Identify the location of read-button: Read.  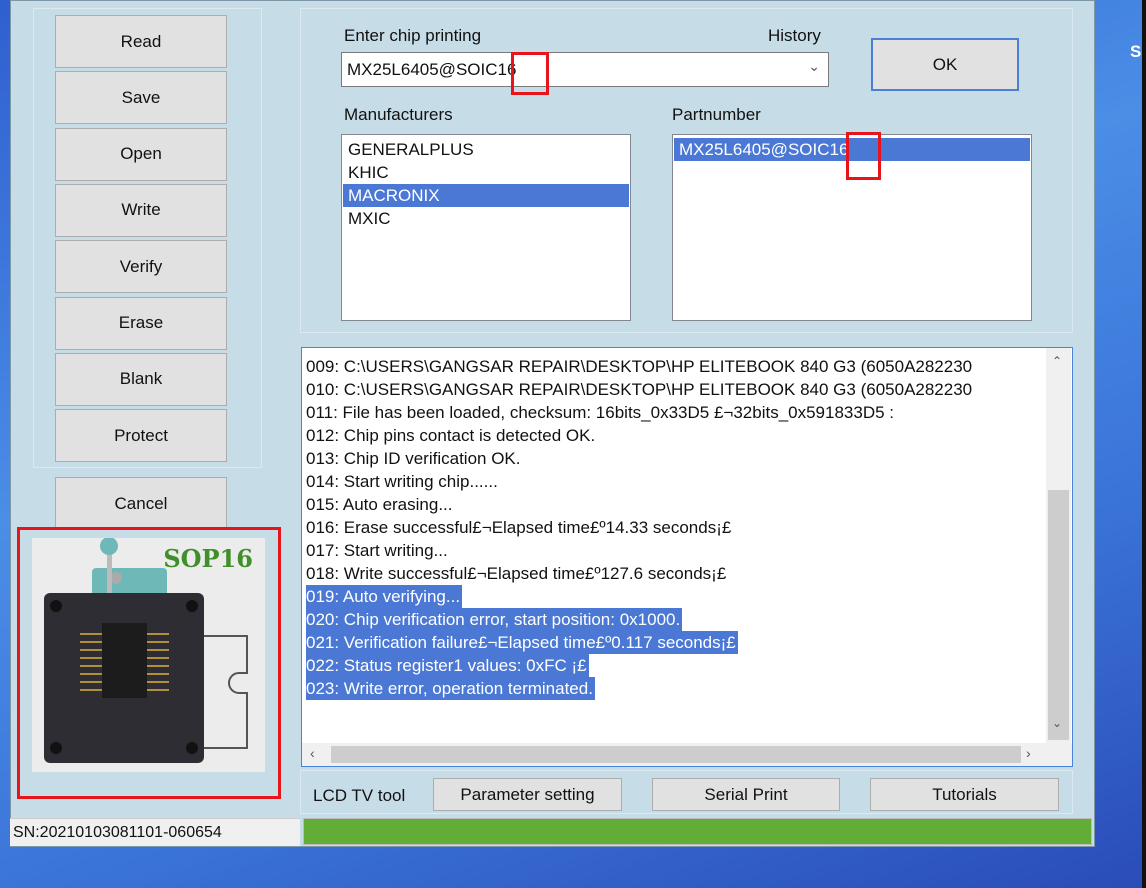
(141, 41).